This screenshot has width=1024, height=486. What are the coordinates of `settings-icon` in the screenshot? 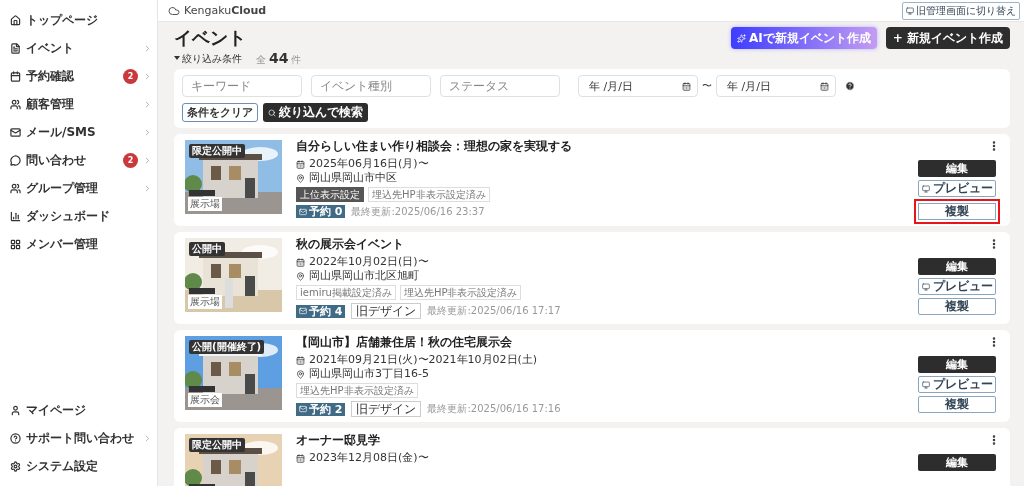 It's located at (15, 466).